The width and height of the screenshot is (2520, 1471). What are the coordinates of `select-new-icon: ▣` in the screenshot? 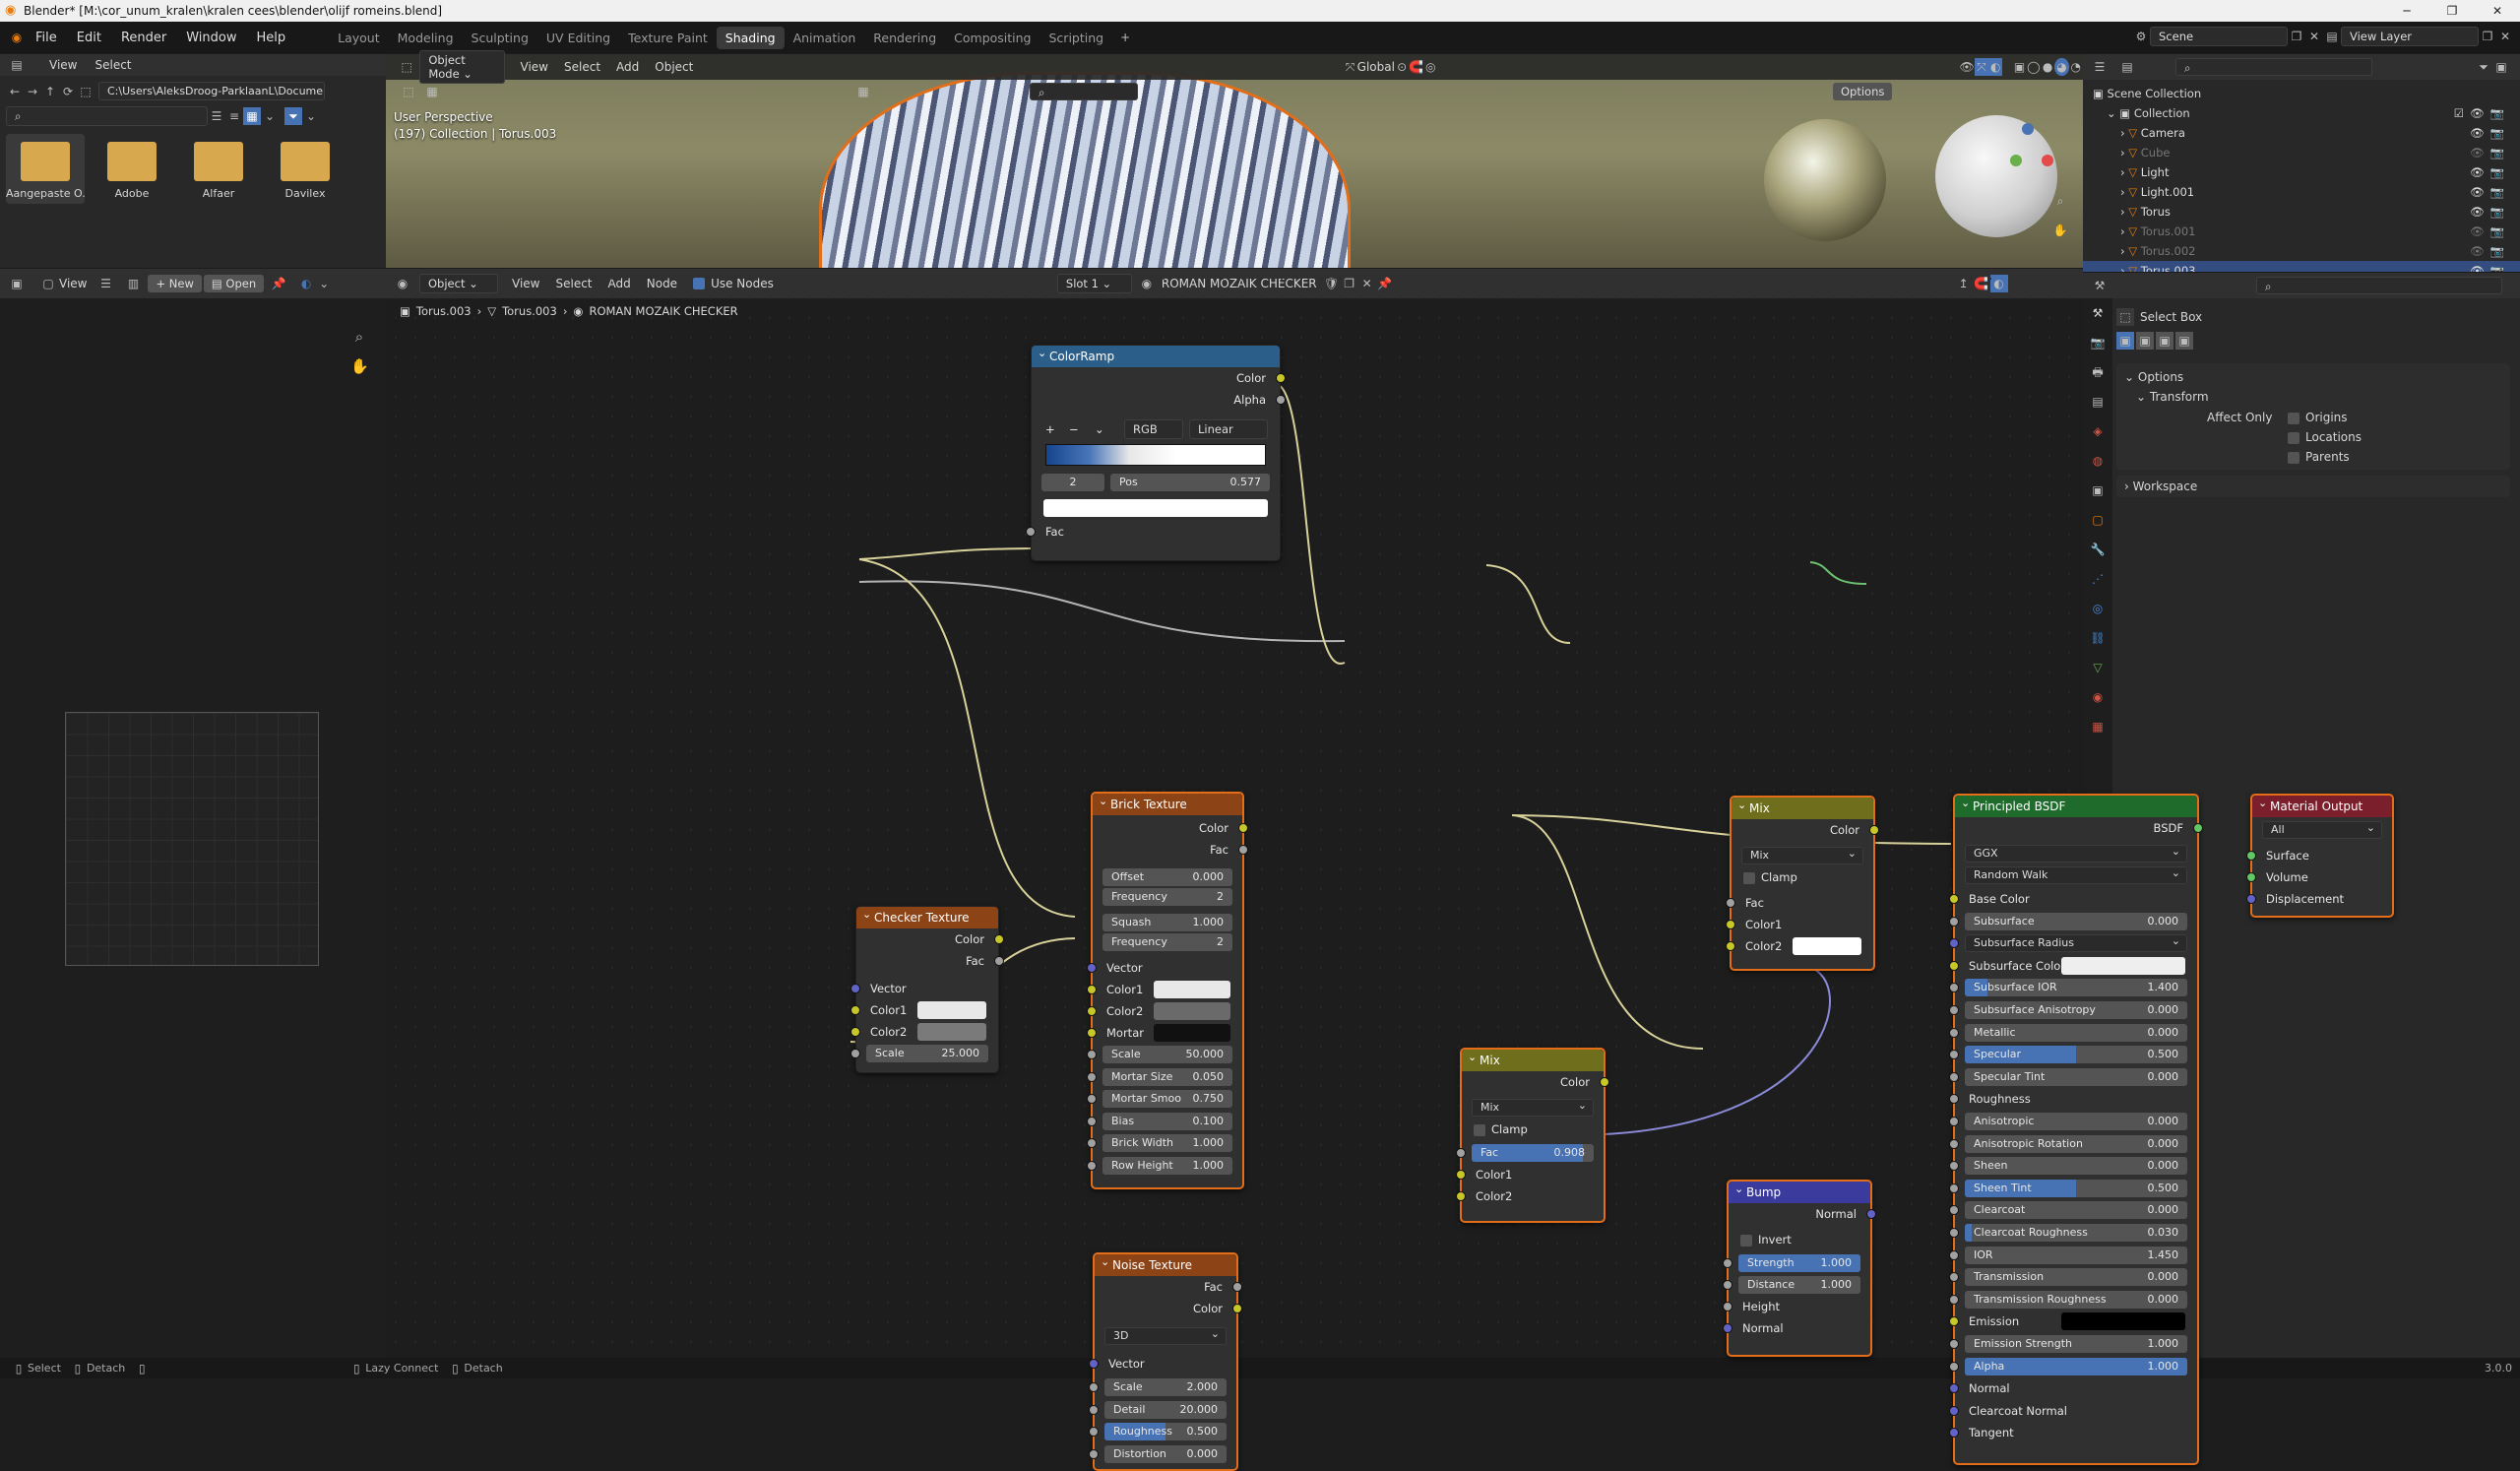 It's located at (2125, 341).